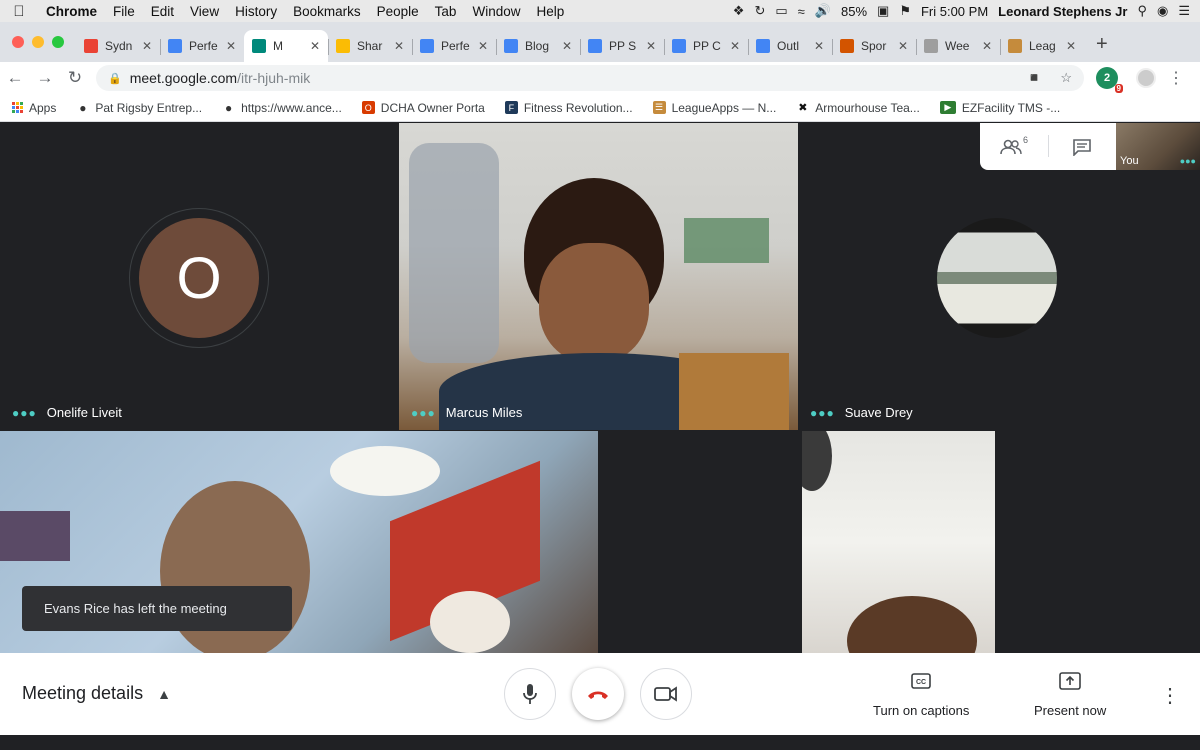 The image size is (1200, 750). What do you see at coordinates (1176, 78) in the screenshot?
I see `chrome-menu-icon: ⋮` at bounding box center [1176, 78].